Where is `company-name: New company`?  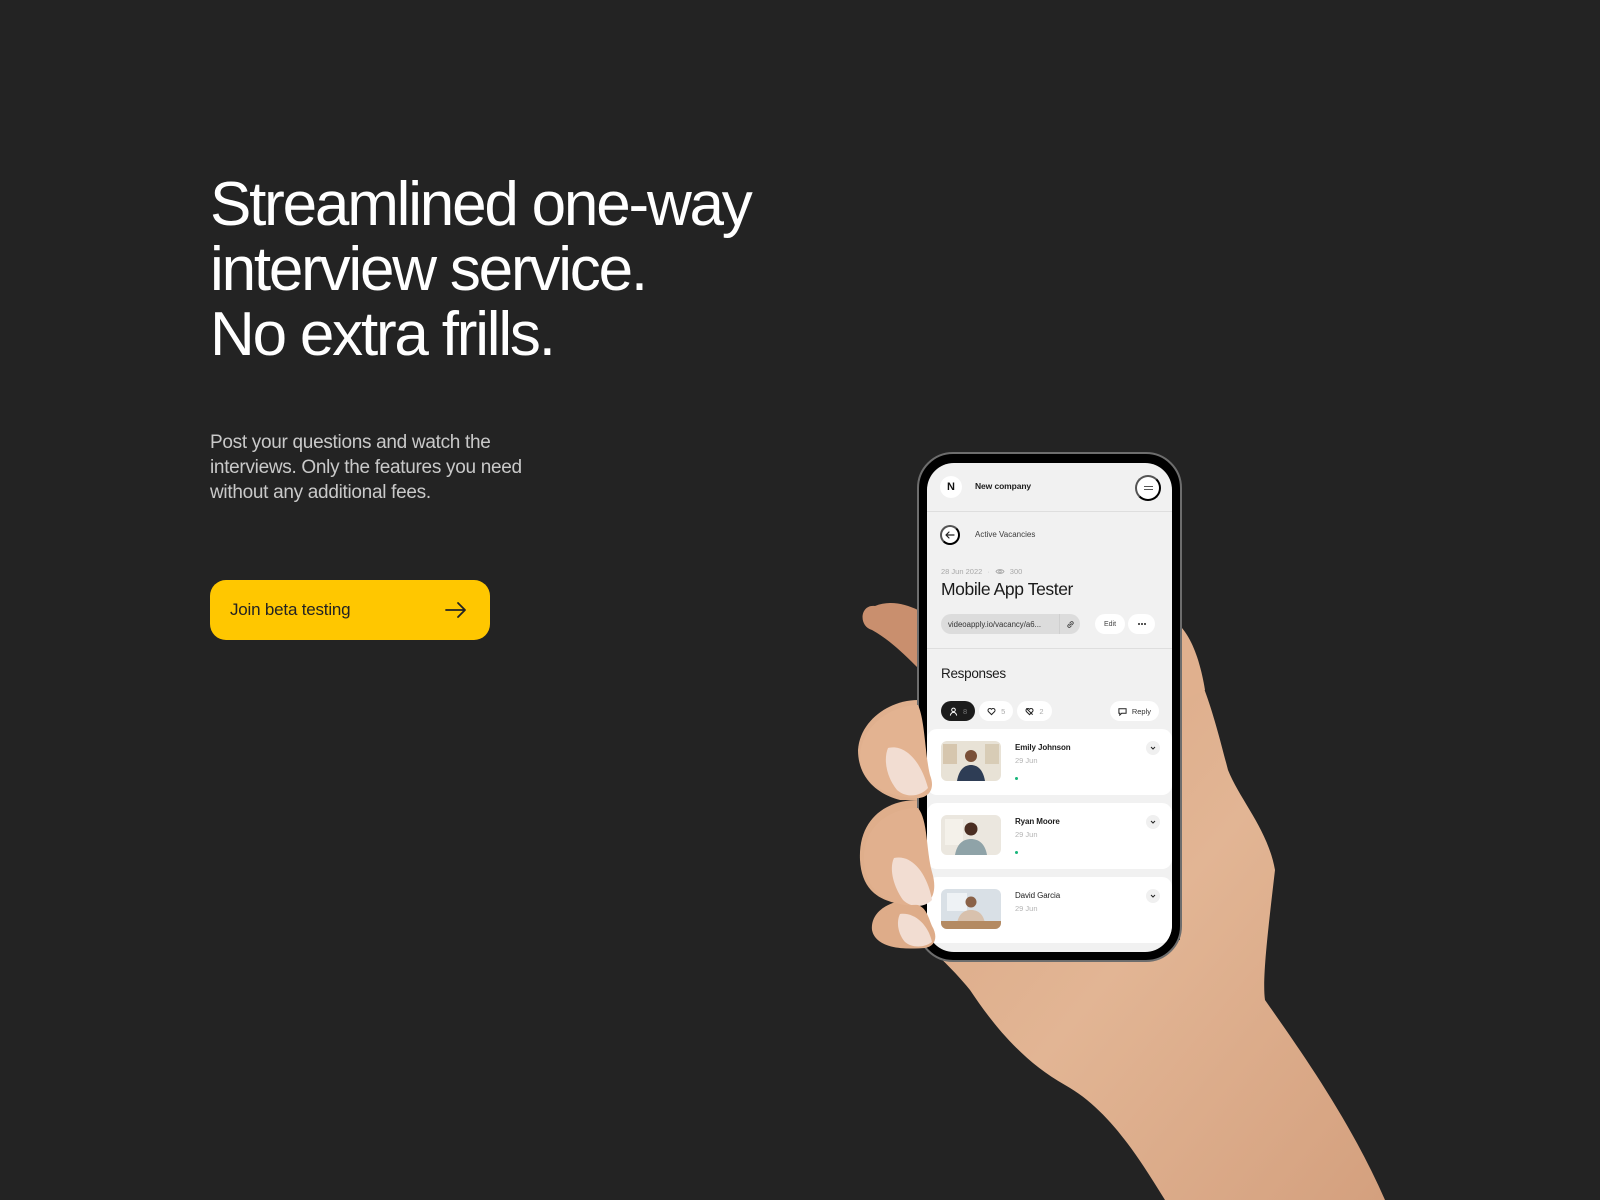
company-name: New company is located at coordinates (1003, 486).